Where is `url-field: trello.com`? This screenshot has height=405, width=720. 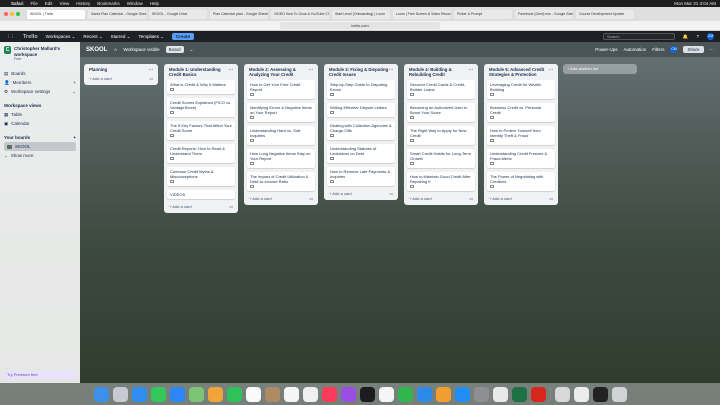 url-field: trello.com is located at coordinates (360, 25).